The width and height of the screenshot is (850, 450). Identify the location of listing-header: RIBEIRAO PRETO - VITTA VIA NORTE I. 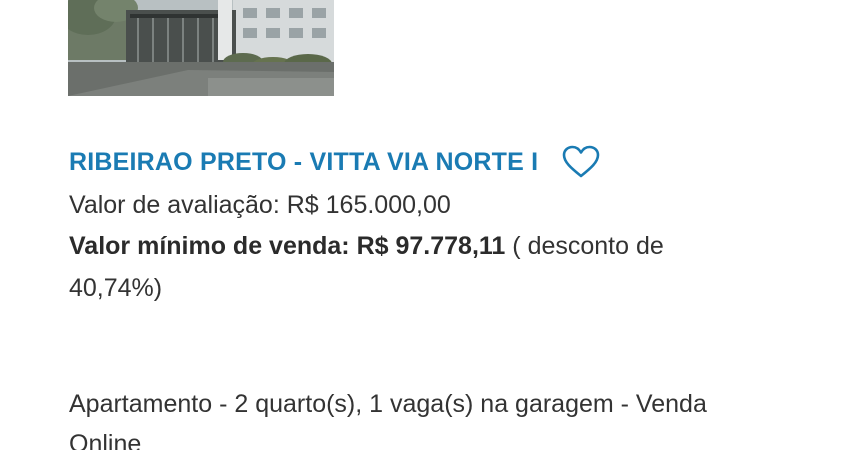
(334, 162).